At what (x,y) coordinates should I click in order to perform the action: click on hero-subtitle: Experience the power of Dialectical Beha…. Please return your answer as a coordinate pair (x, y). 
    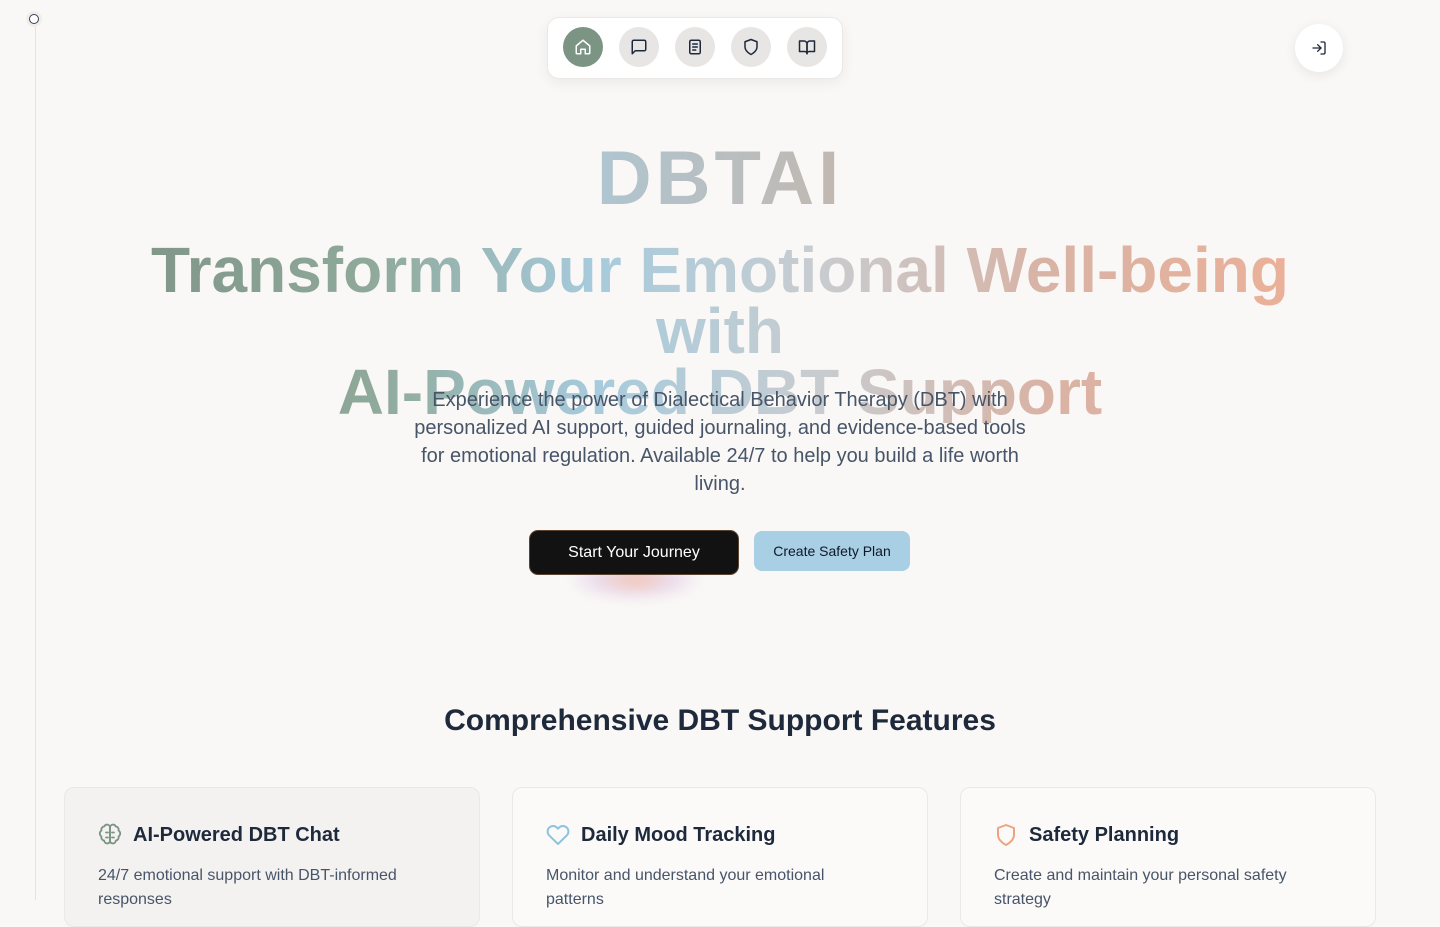
    Looking at the image, I should click on (720, 442).